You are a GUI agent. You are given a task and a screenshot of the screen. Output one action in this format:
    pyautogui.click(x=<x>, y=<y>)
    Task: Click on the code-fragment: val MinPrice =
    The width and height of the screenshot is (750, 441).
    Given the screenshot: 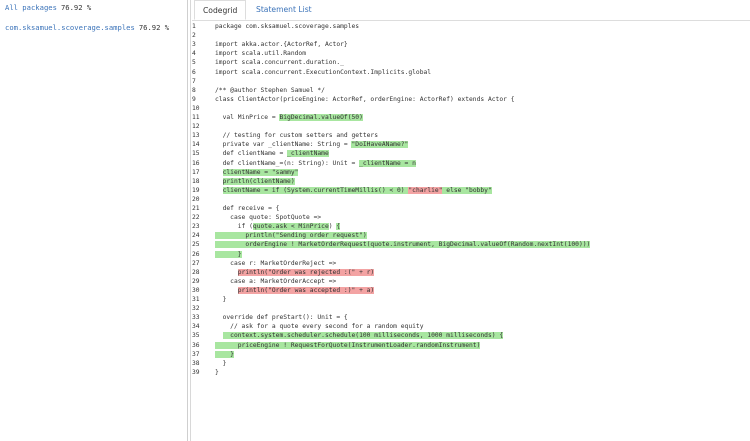 What is the action you would take?
    pyautogui.click(x=247, y=117)
    